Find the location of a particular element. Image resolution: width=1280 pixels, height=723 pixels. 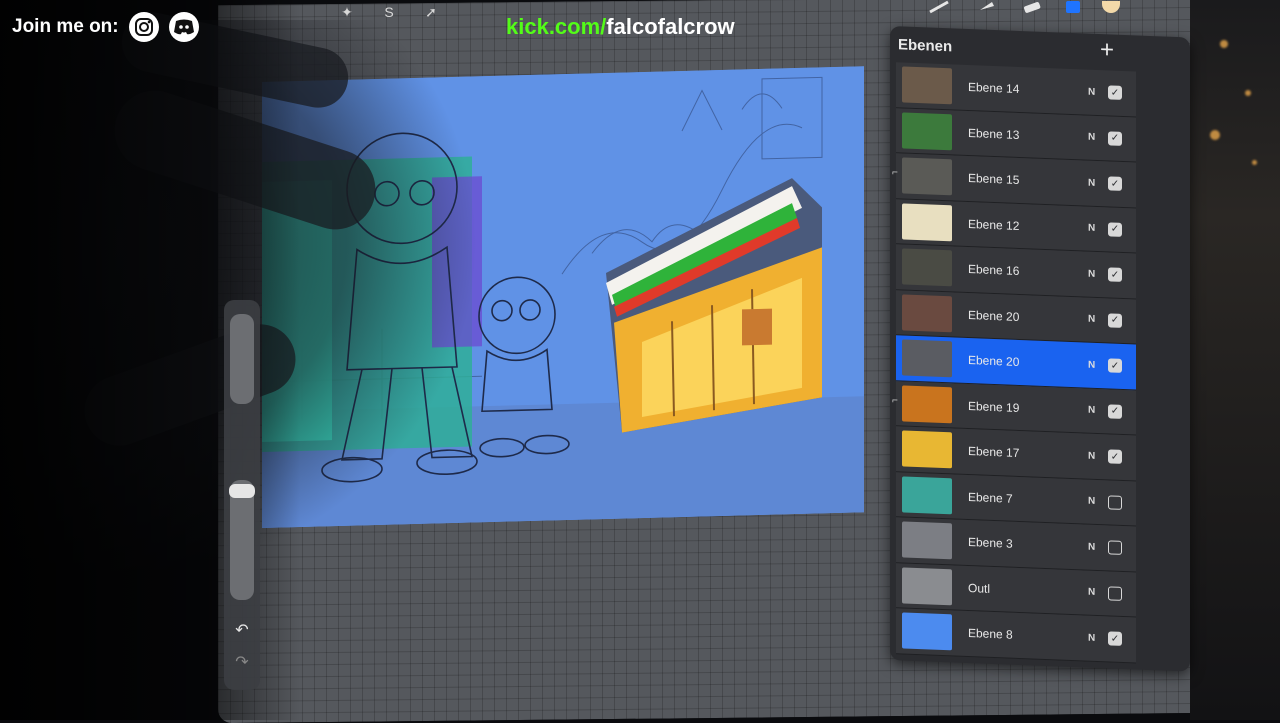

selection-s-icon: S is located at coordinates (389, 12).